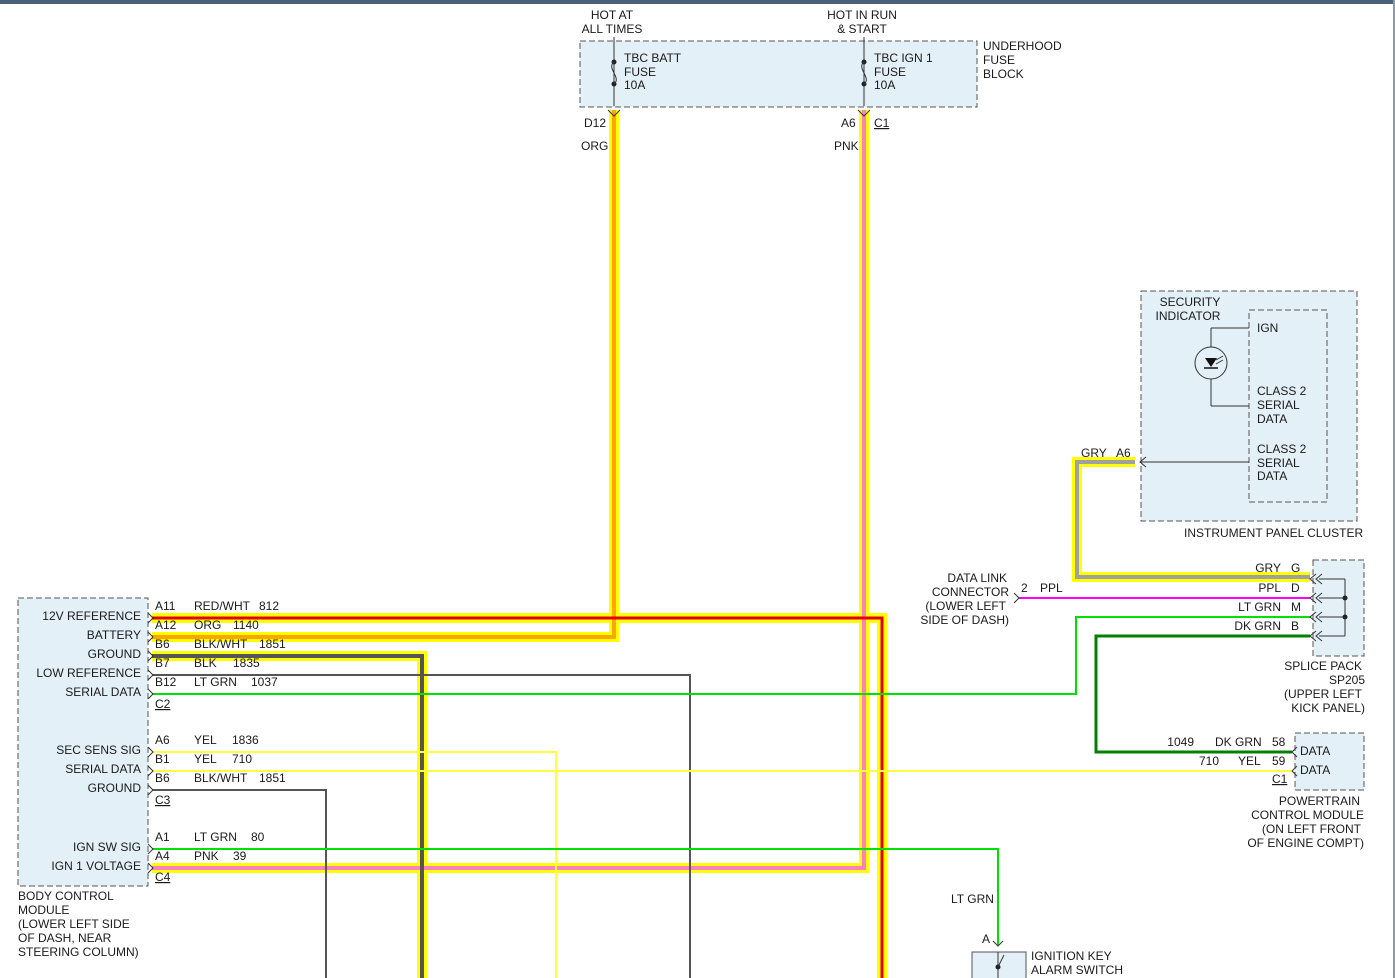  Describe the element at coordinates (1257, 626) in the screenshot. I see `splice-row-color: DK GRN` at that location.